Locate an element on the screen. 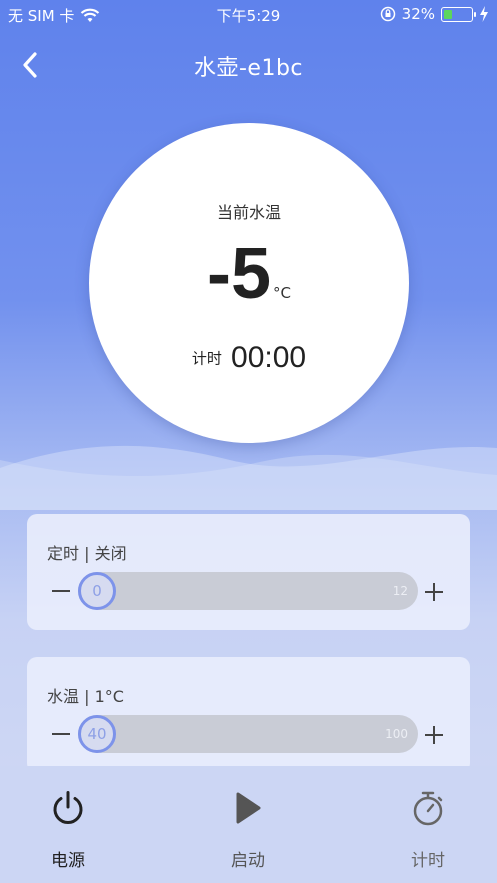  temperature-slider-thumb: 40 is located at coordinates (97, 734).